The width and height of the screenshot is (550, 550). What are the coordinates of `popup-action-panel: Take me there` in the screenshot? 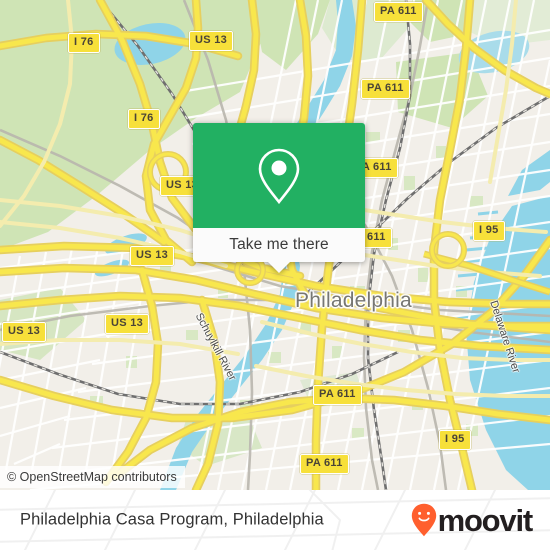 It's located at (279, 250).